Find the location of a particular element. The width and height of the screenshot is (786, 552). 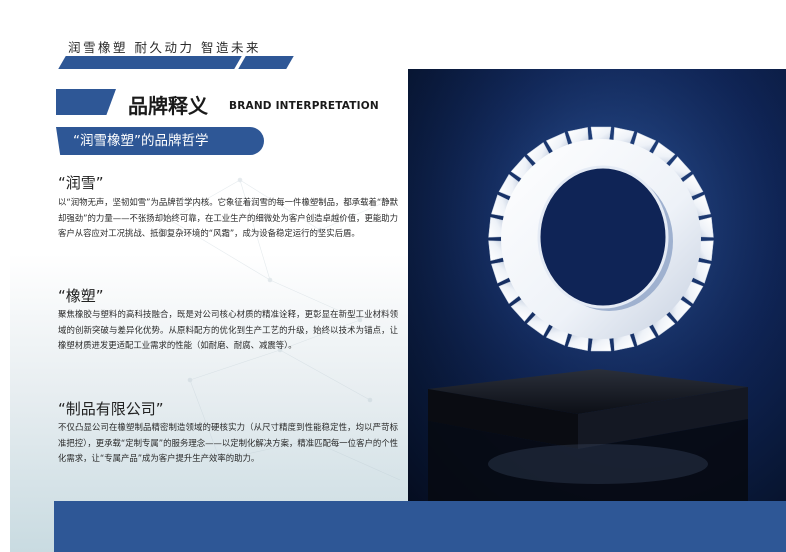

tagline: 润雪橡塑 耐久动力 智造未来 is located at coordinates (164, 47).